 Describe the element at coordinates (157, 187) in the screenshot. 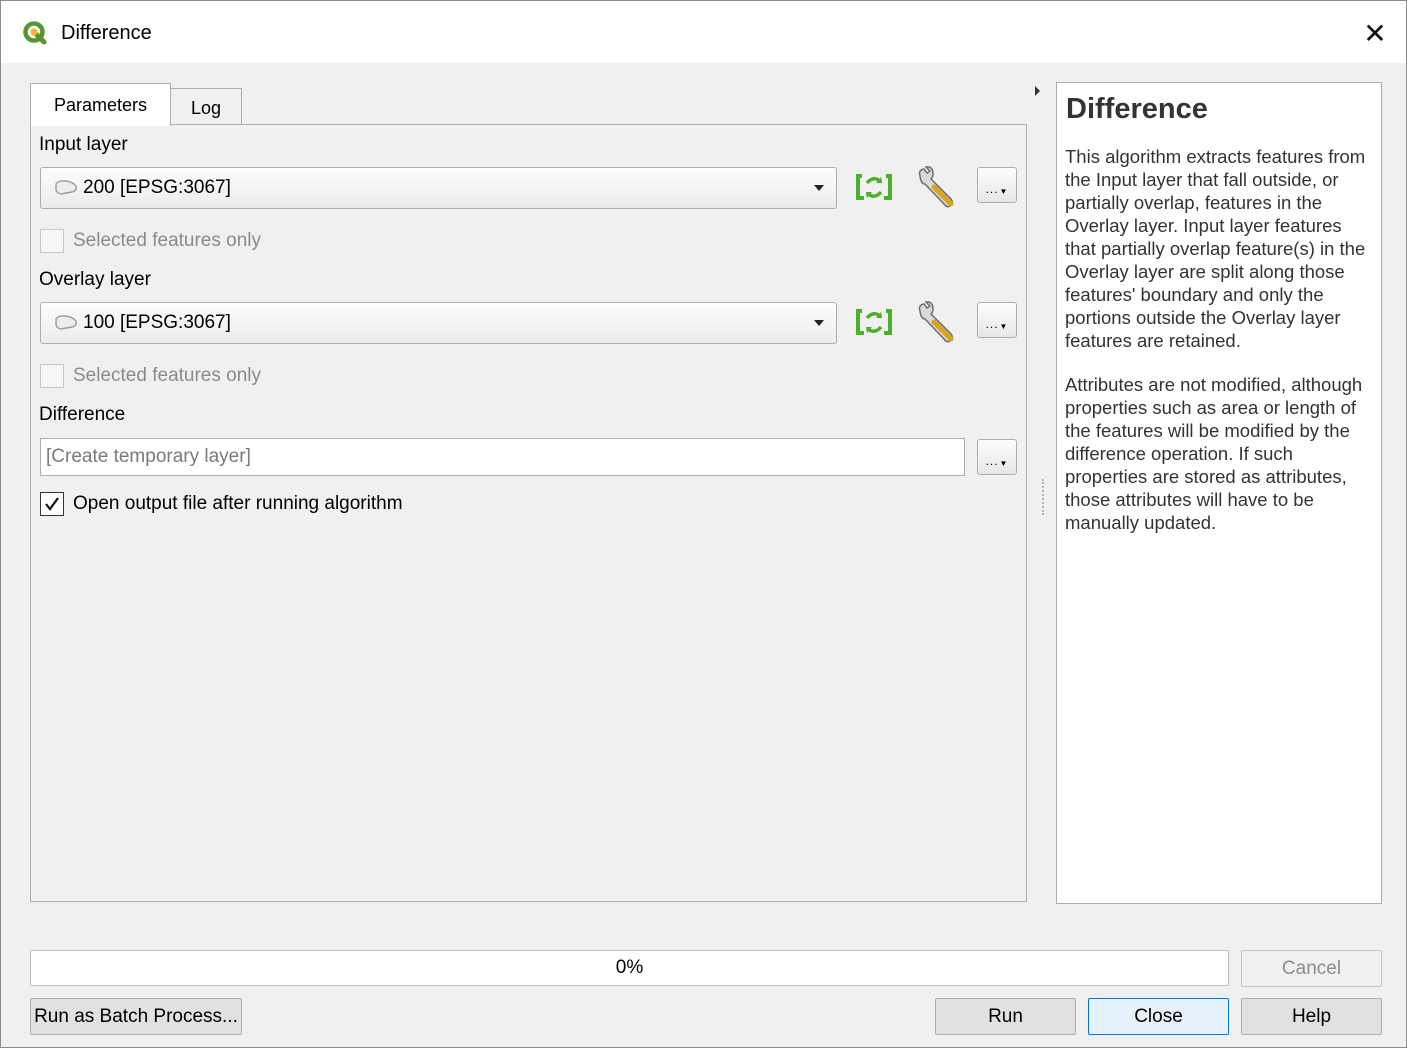

I see `input-layer-value: 200 [EPSG:3067]` at that location.